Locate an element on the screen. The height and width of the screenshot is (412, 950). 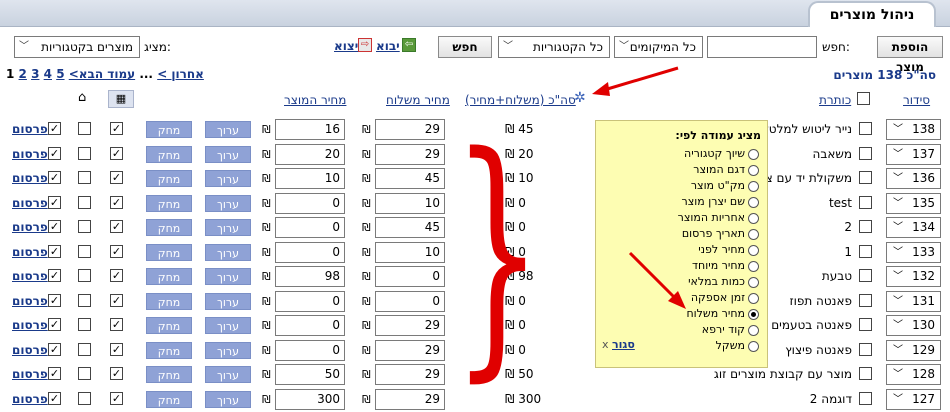
price-input: 50 is located at coordinates (310, 374).